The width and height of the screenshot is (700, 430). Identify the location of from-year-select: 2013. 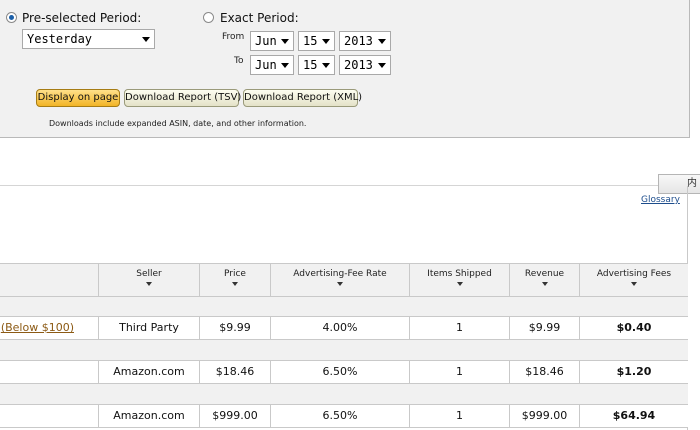
(365, 41).